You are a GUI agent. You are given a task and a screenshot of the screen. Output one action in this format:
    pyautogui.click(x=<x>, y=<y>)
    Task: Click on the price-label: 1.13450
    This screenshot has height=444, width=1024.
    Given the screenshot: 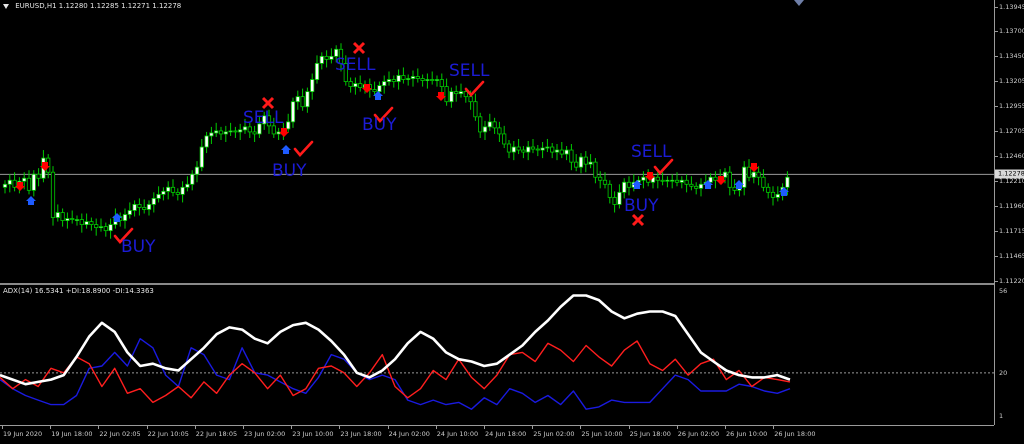 What is the action you would take?
    pyautogui.click(x=1011, y=56)
    